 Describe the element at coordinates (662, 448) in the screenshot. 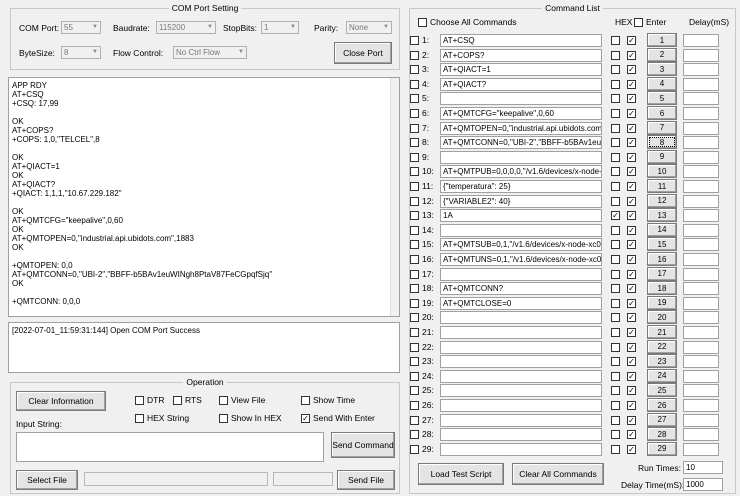

I see `send-row-button: 29` at that location.